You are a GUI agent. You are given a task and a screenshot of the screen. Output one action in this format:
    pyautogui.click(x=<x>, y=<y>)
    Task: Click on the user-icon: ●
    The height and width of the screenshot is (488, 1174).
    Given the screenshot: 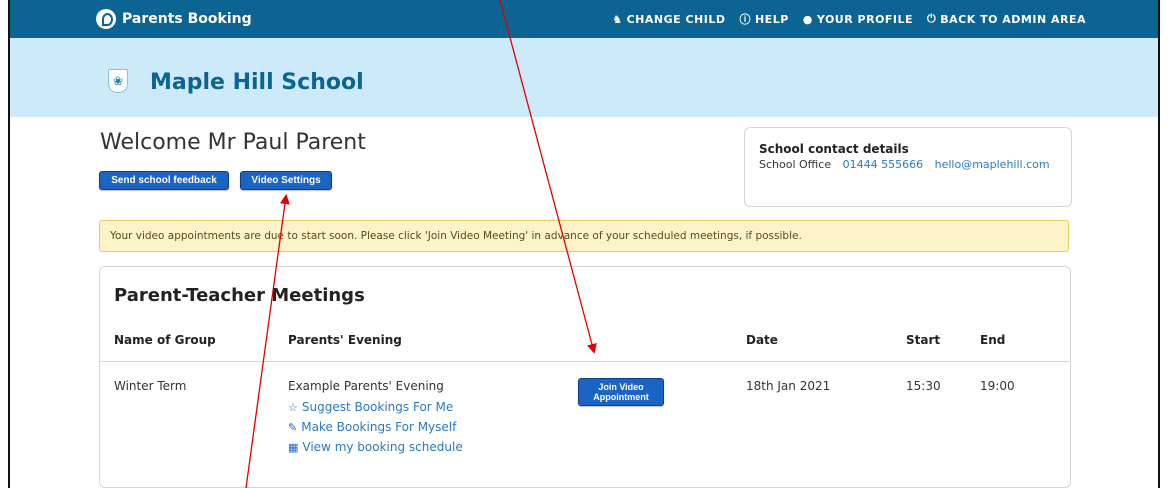 What is the action you would take?
    pyautogui.click(x=807, y=19)
    